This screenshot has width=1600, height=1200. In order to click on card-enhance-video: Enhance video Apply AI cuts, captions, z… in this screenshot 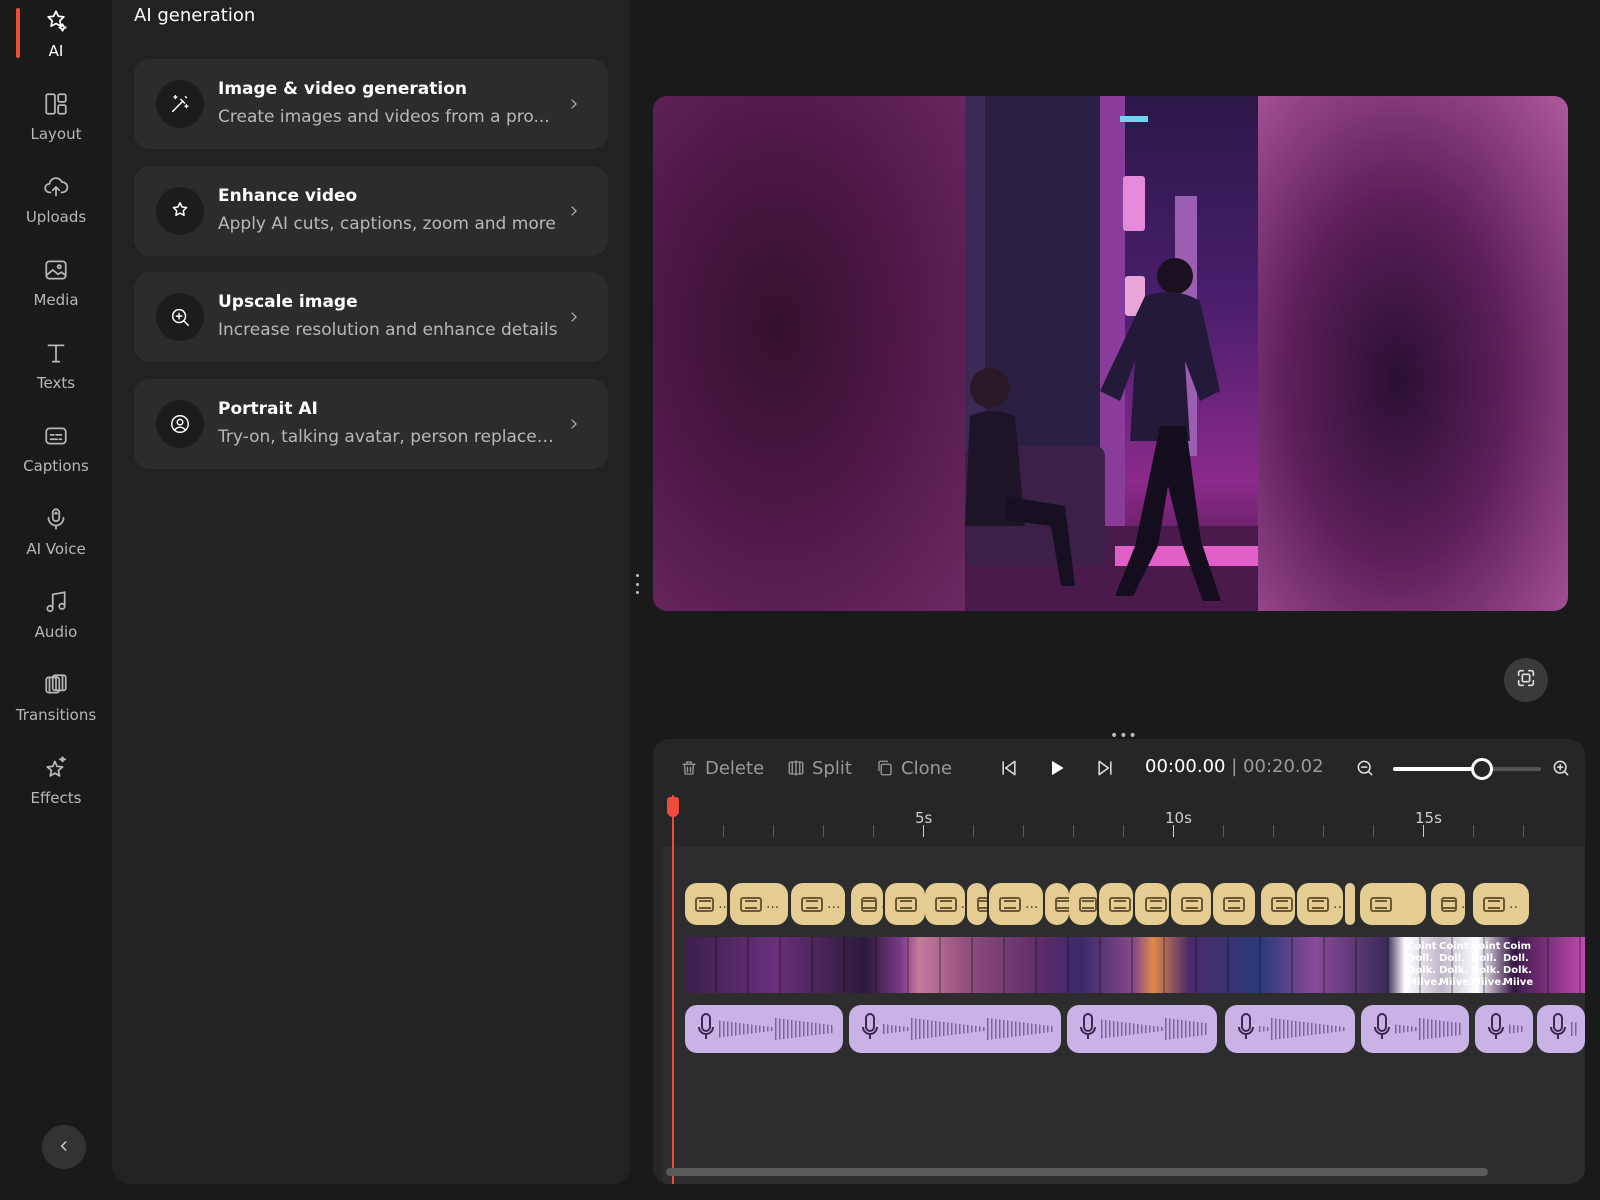, I will do `click(371, 211)`.